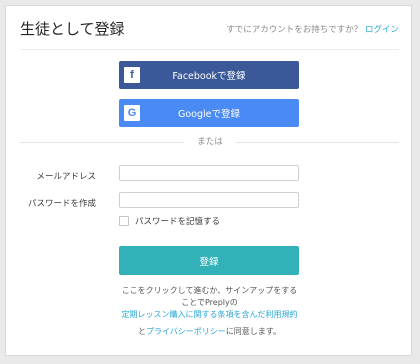  What do you see at coordinates (209, 49) in the screenshot?
I see `header-divider` at bounding box center [209, 49].